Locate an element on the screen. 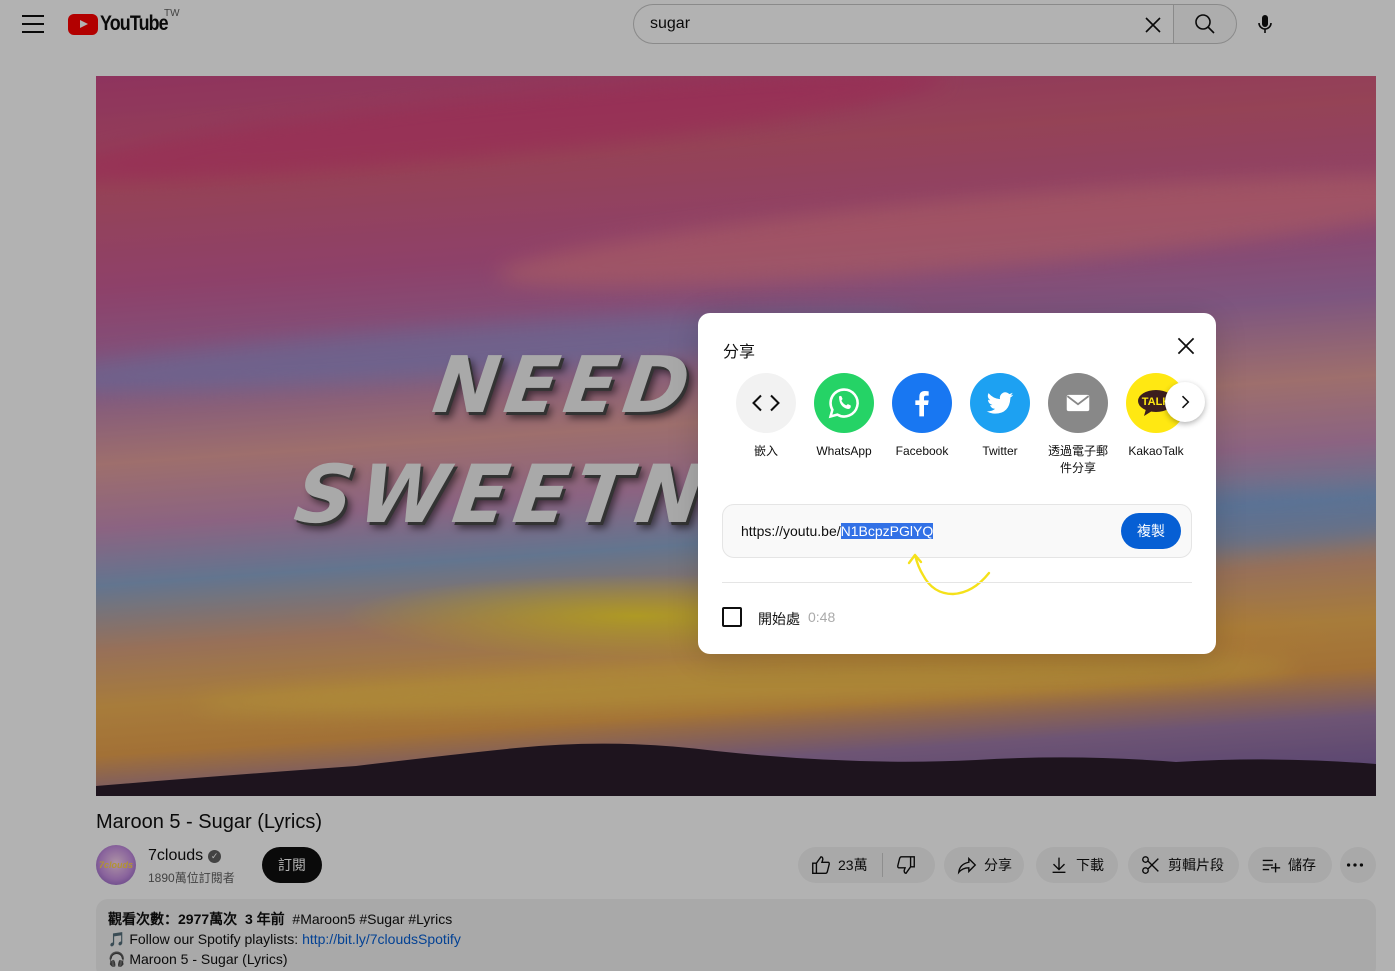 This screenshot has height=971, width=1395. share-dialog-title: 分享 is located at coordinates (739, 352).